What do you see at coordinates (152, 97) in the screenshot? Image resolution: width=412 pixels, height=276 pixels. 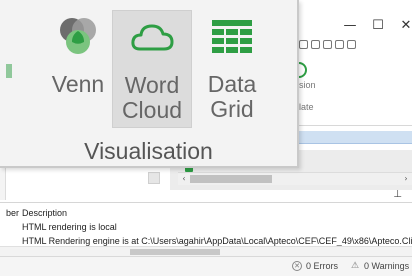 I see `word-cloud-label: Word Cloud` at bounding box center [152, 97].